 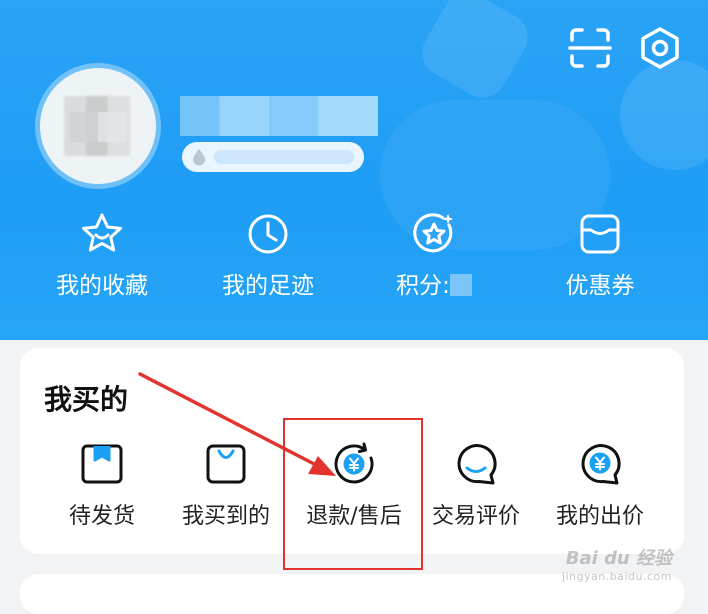 What do you see at coordinates (102, 234) in the screenshot?
I see `star-icon` at bounding box center [102, 234].